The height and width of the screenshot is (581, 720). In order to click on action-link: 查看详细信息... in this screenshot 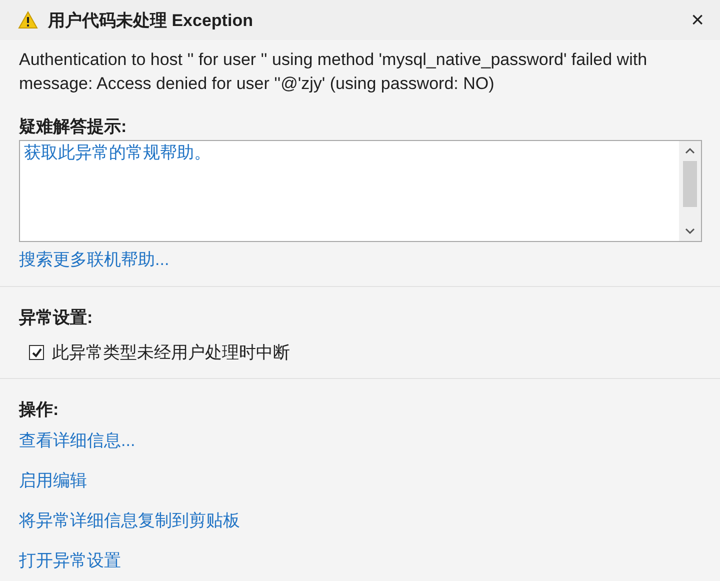, I will do `click(77, 441)`.